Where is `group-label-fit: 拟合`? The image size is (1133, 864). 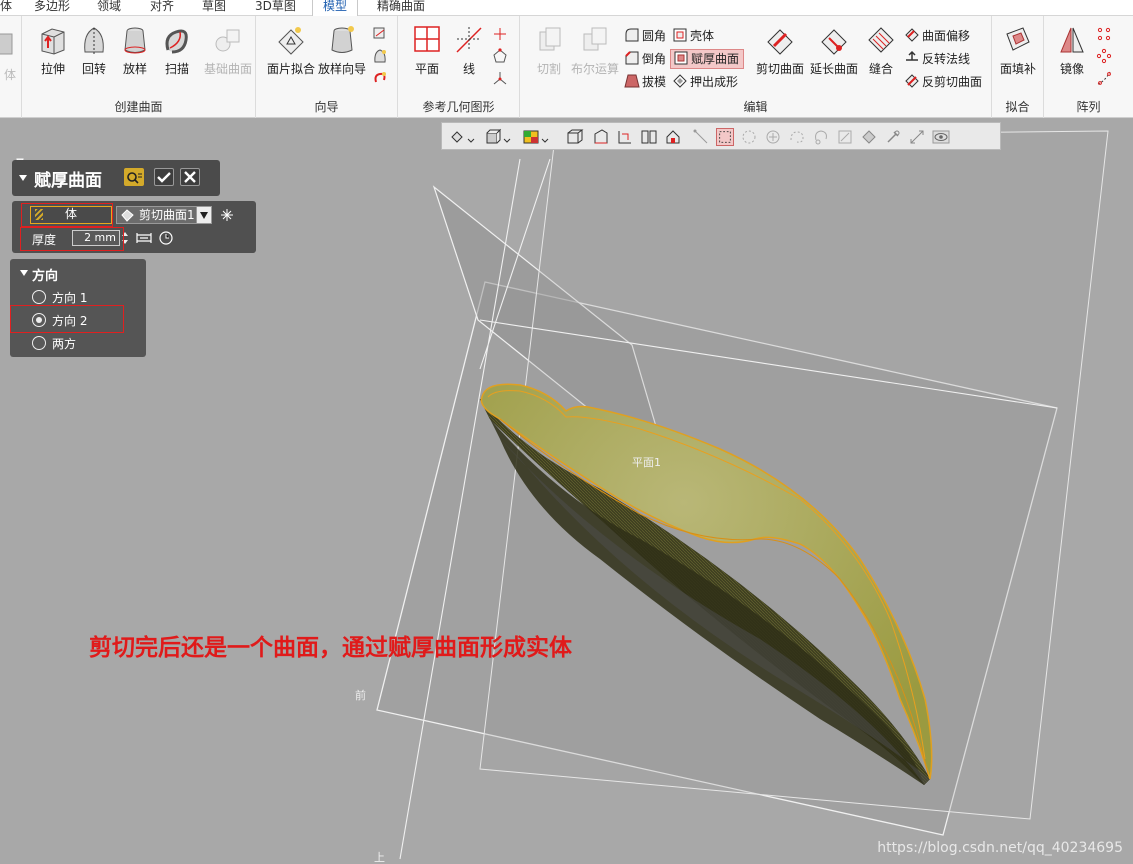 group-label-fit: 拟合 is located at coordinates (1017, 107).